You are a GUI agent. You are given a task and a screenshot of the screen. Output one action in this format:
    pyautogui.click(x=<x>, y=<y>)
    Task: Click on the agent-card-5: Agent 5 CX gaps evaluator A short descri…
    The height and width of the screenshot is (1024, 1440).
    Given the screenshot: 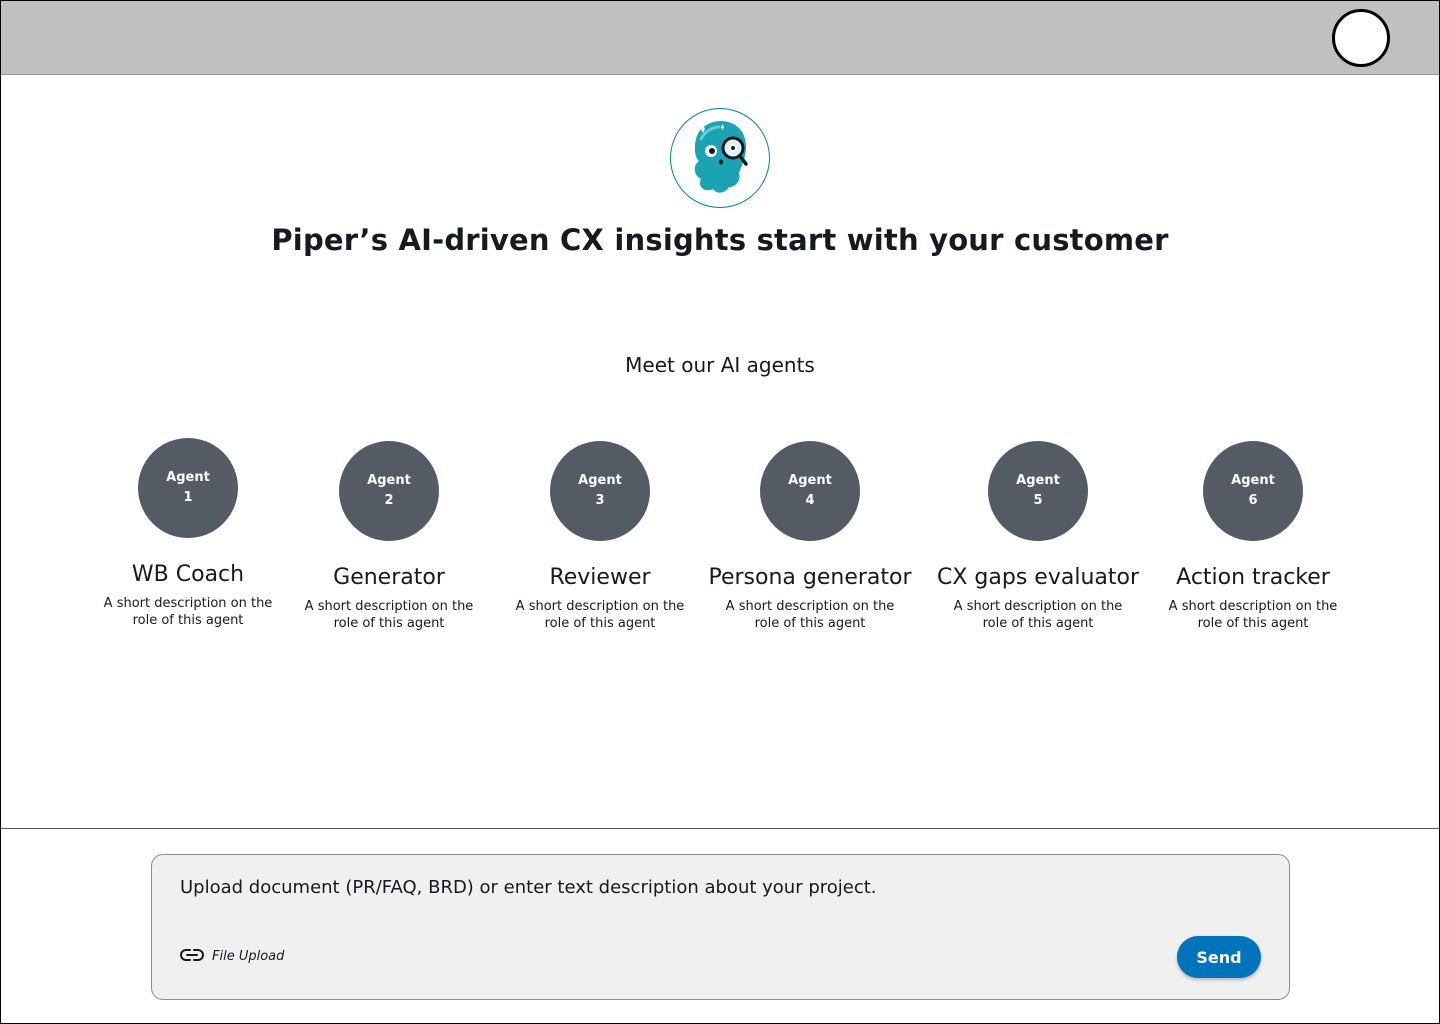 What is the action you would take?
    pyautogui.click(x=1038, y=536)
    